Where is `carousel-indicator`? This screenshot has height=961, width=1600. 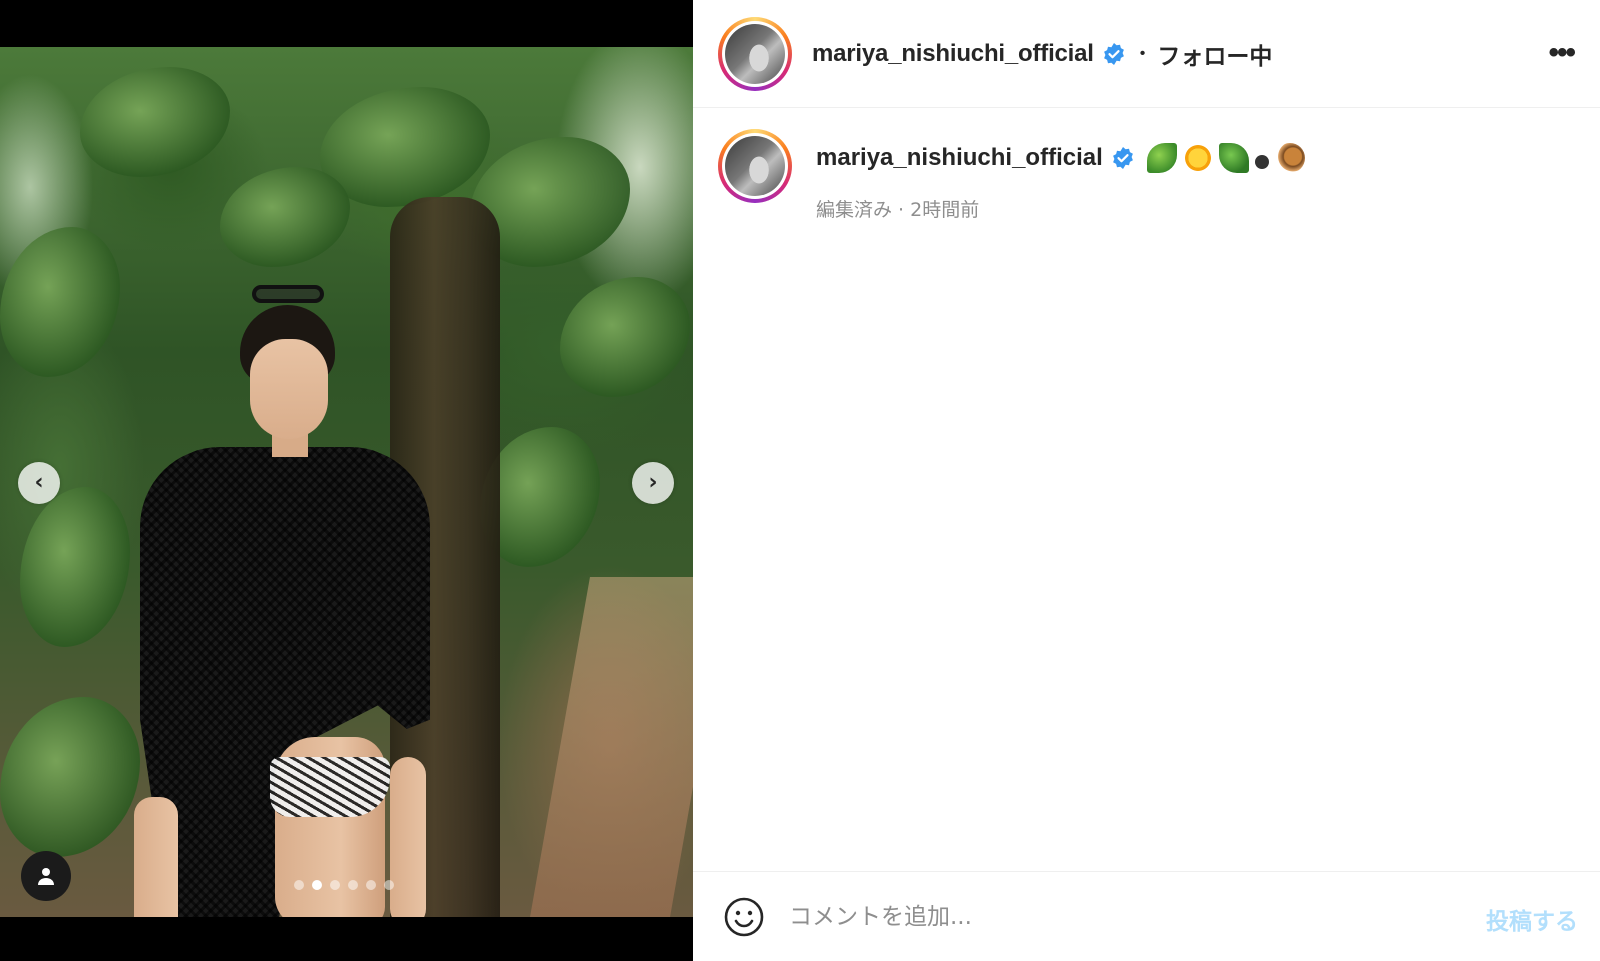
carousel-indicator is located at coordinates (344, 885).